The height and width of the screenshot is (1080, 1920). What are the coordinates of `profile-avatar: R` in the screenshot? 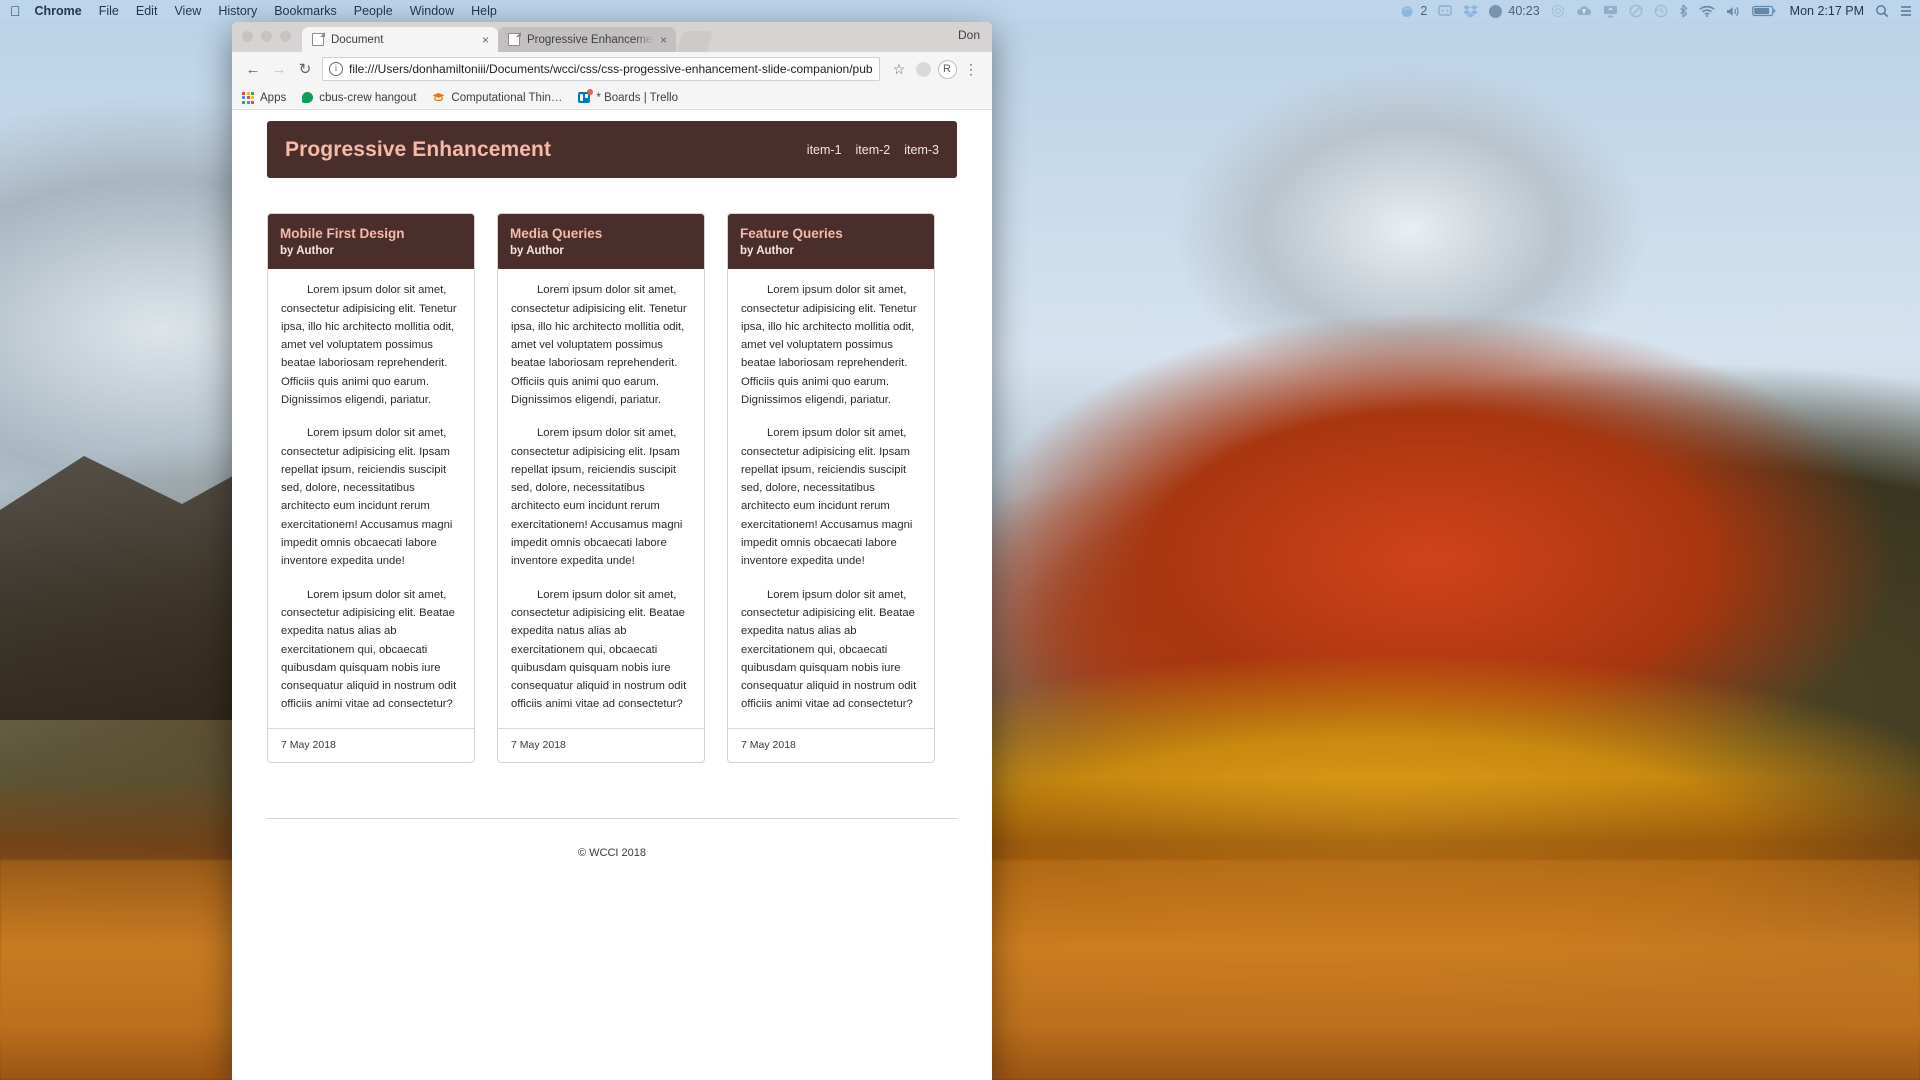 It's located at (947, 69).